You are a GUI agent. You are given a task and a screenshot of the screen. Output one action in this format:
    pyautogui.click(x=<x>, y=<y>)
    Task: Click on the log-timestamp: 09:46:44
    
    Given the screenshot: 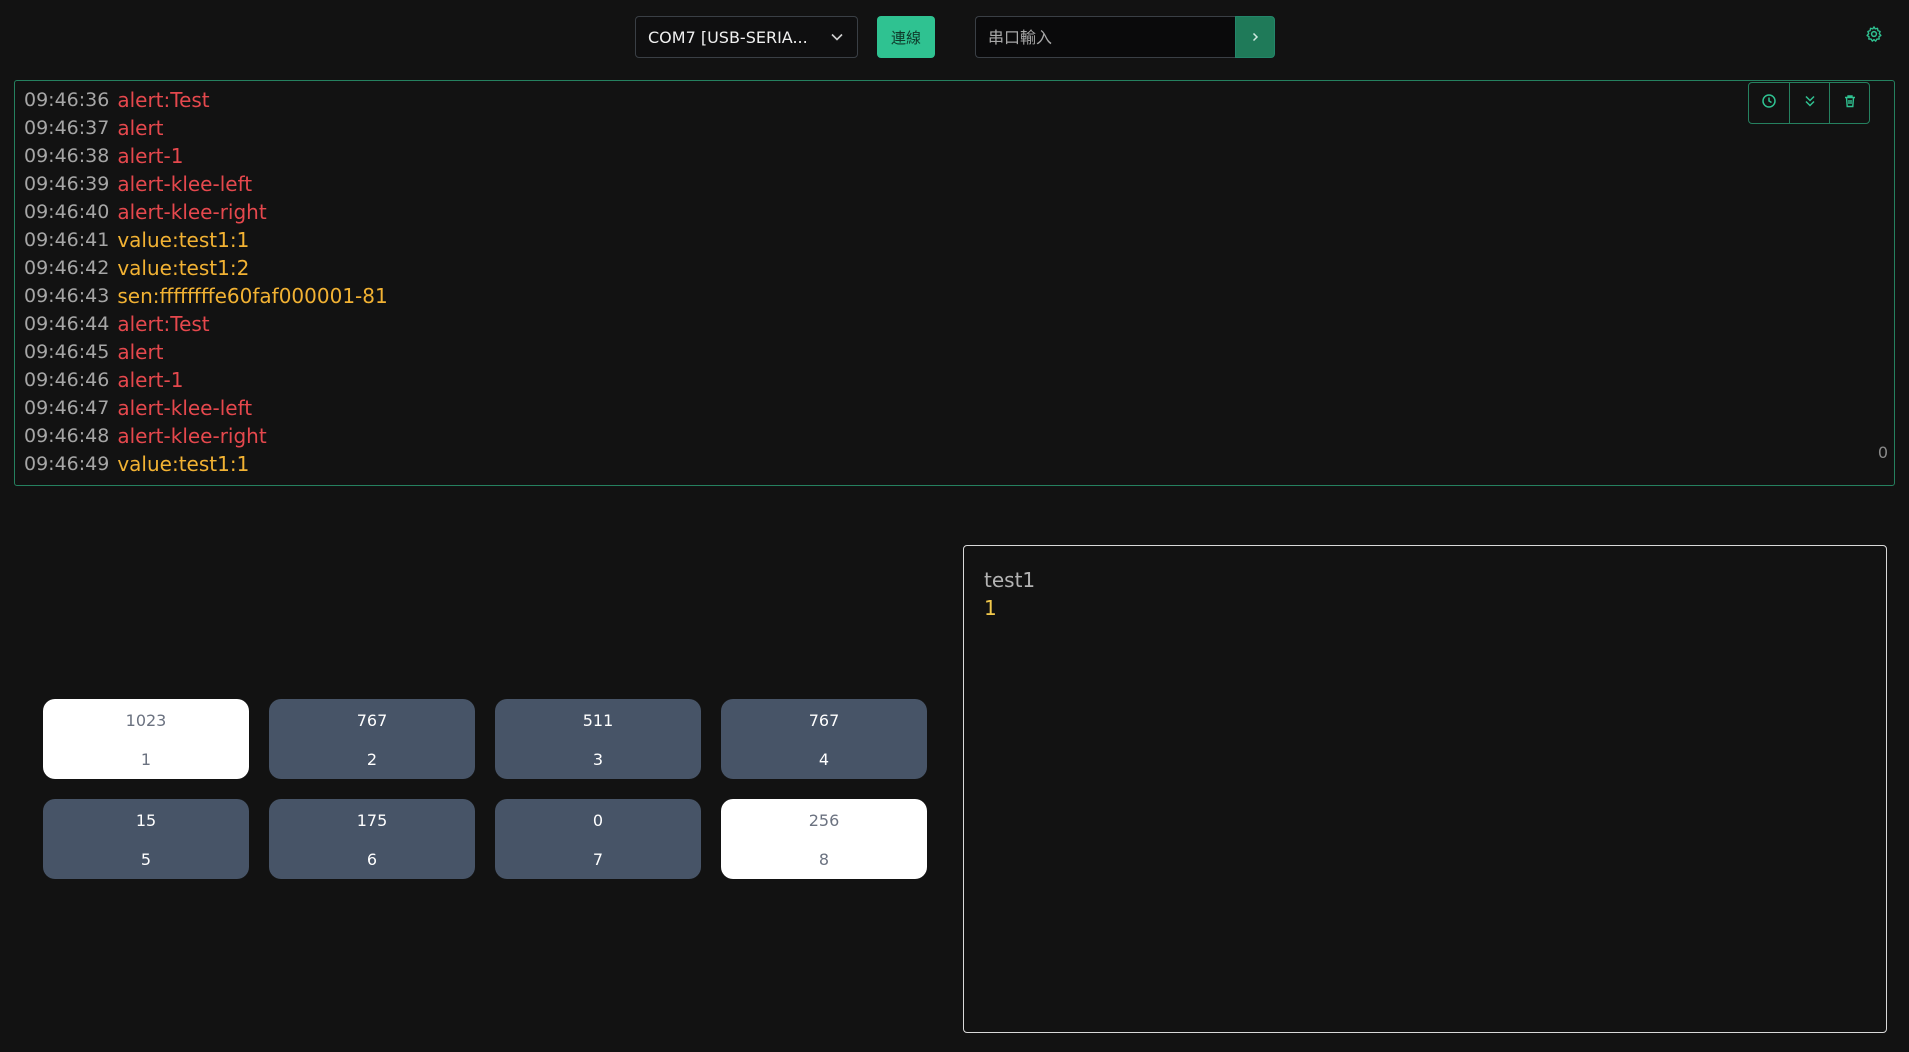 What is the action you would take?
    pyautogui.click(x=67, y=324)
    